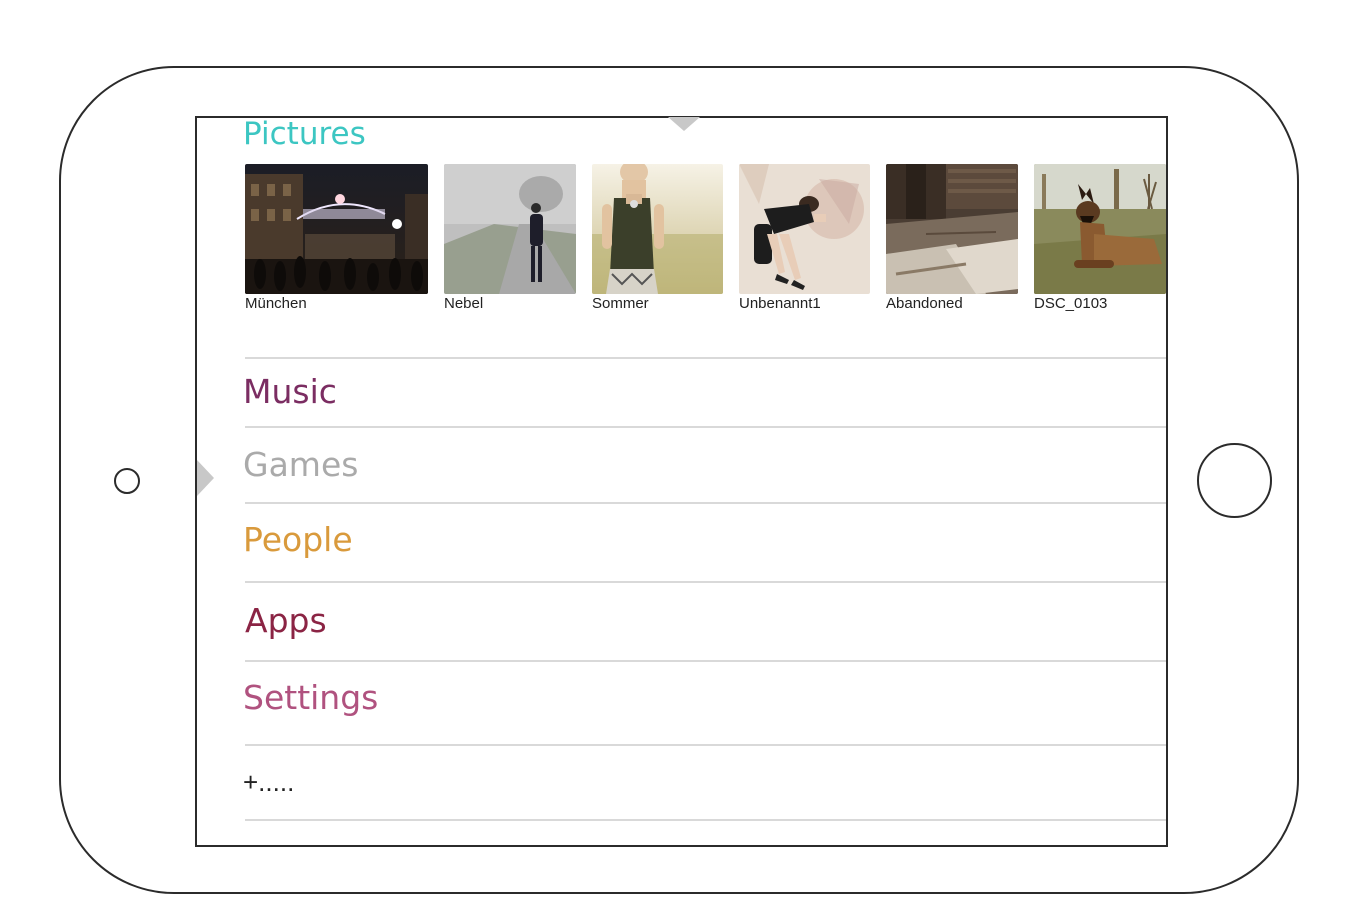 The height and width of the screenshot is (913, 1370). Describe the element at coordinates (1234, 480) in the screenshot. I see `home-button` at that location.